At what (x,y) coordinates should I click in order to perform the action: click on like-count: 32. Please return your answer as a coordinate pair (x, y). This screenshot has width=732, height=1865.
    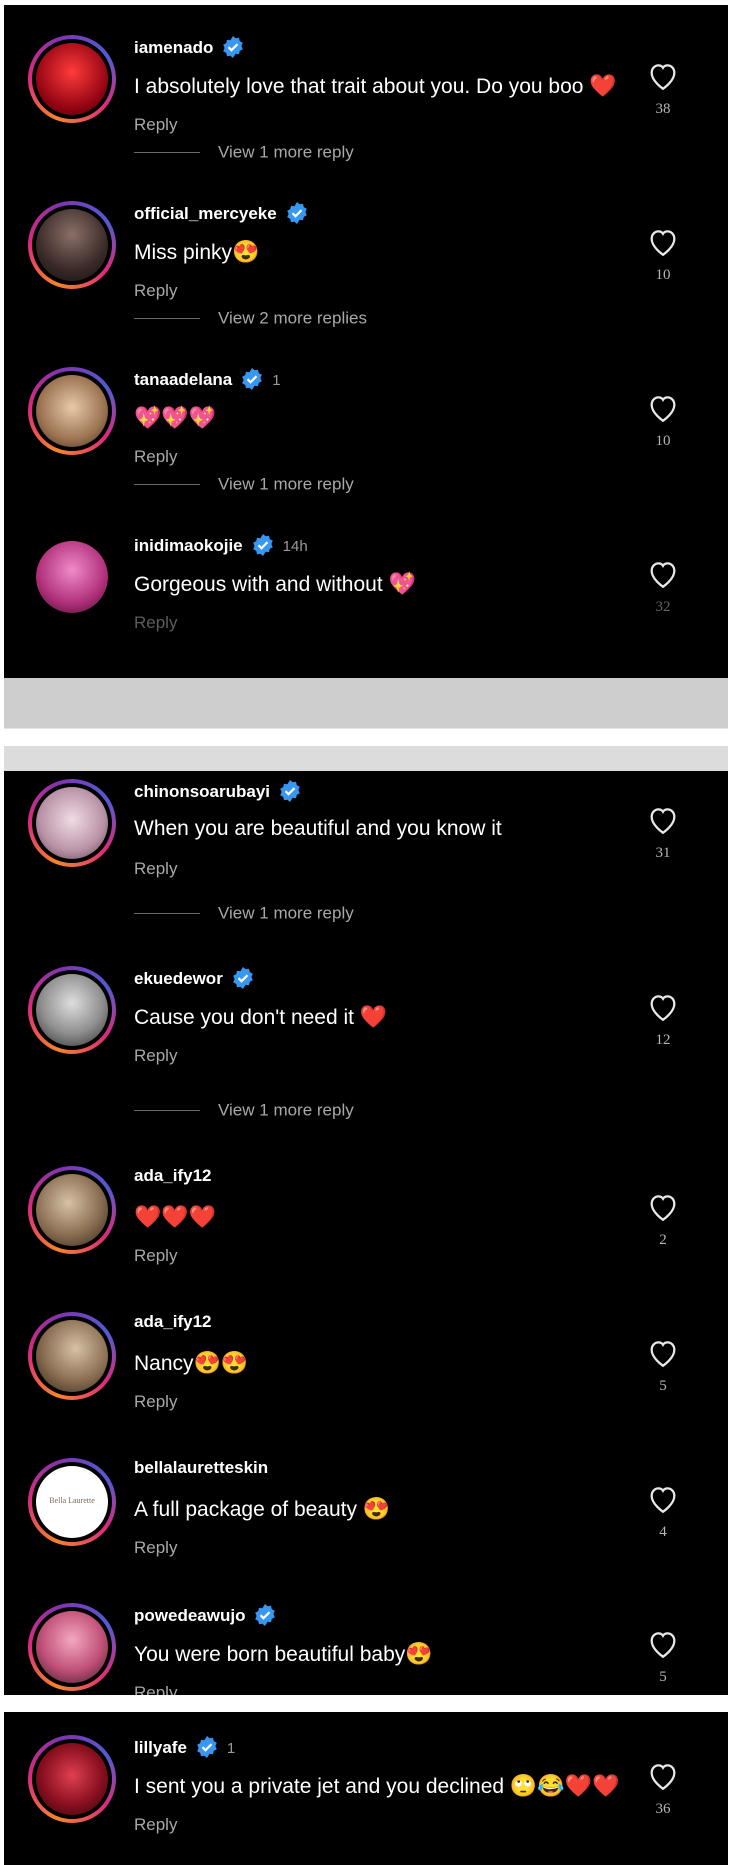
    Looking at the image, I should click on (663, 607).